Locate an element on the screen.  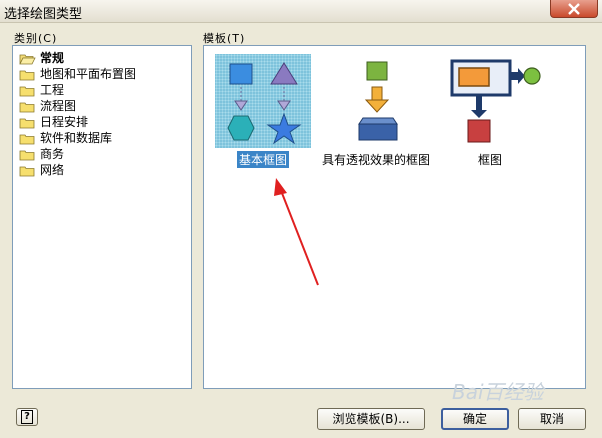
block-diagram-icon is located at coordinates (493, 101).